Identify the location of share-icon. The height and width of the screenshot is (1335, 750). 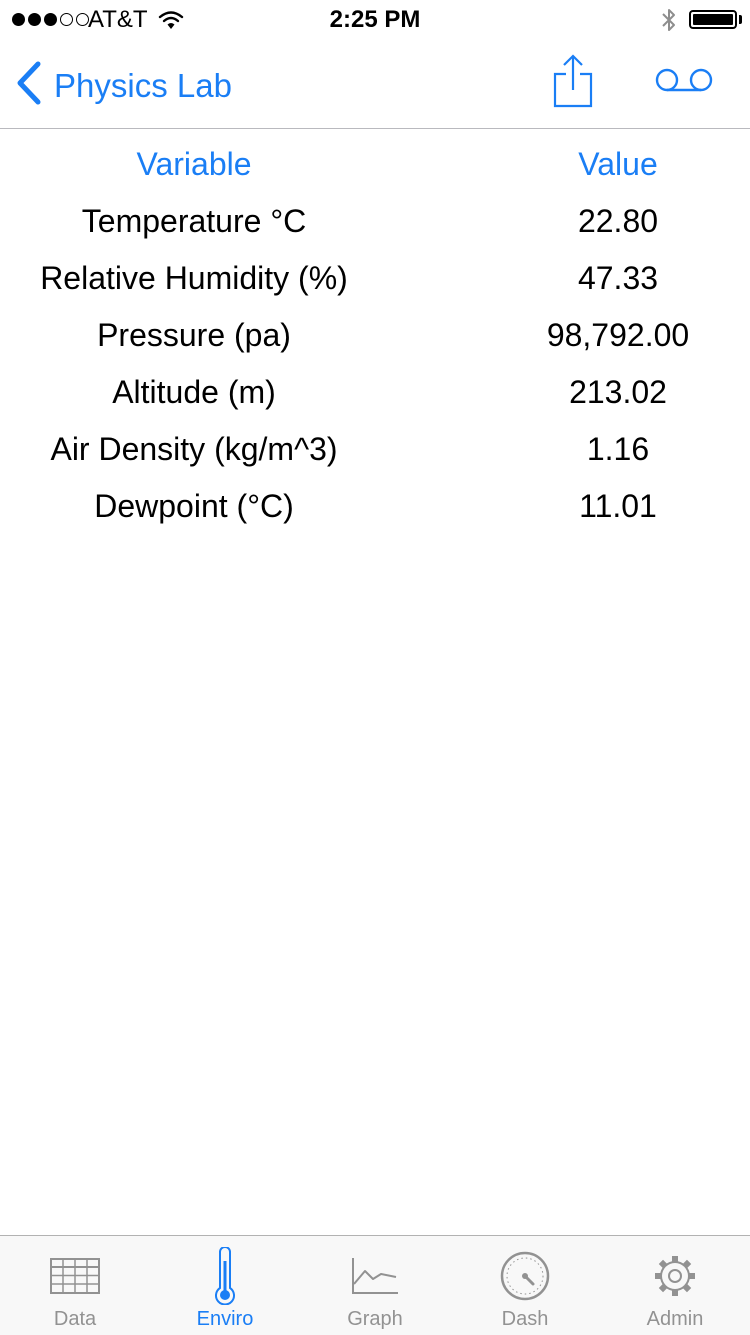
(573, 84).